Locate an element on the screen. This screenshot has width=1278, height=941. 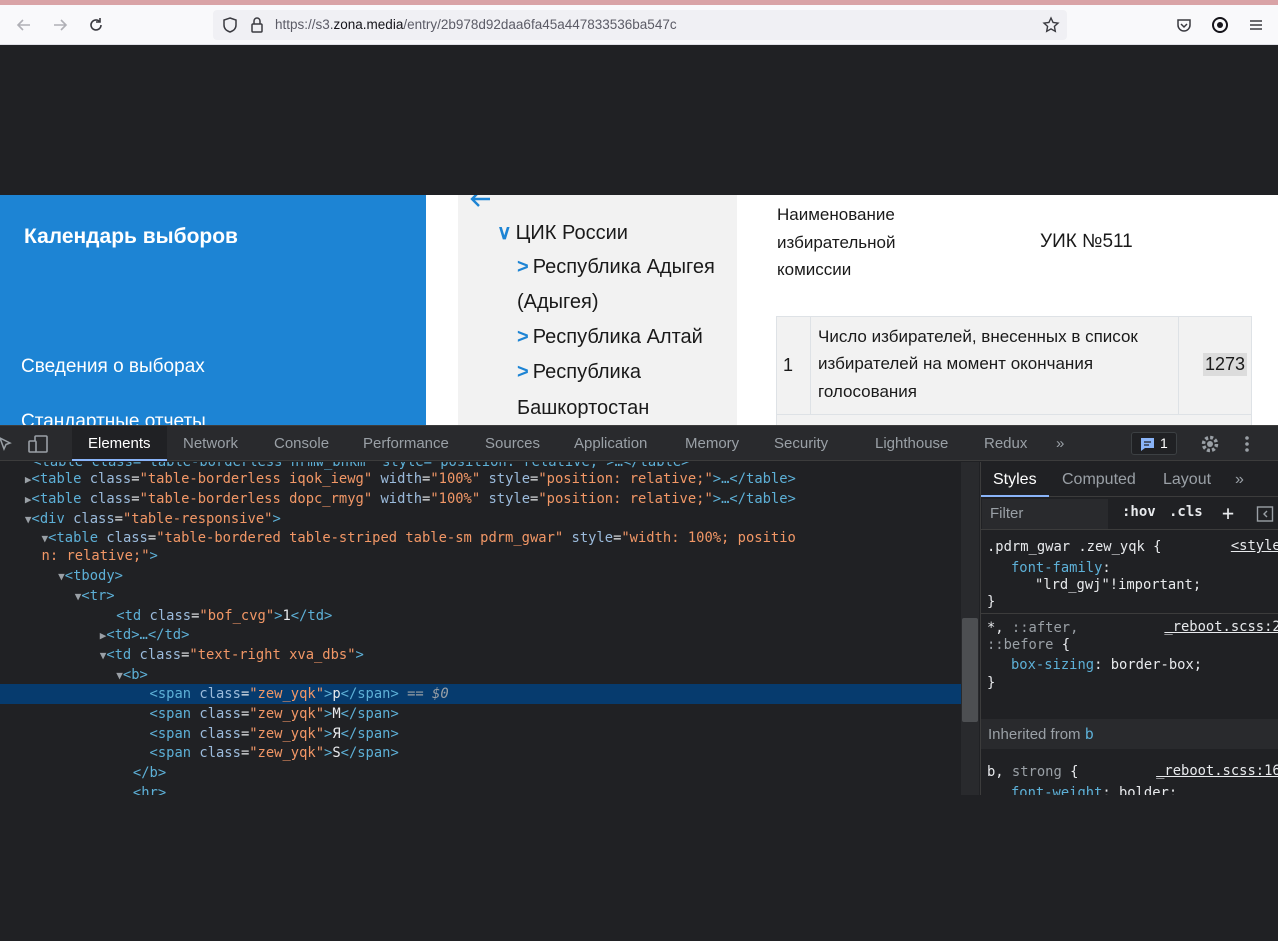
gear-icon is located at coordinates (1210, 444).